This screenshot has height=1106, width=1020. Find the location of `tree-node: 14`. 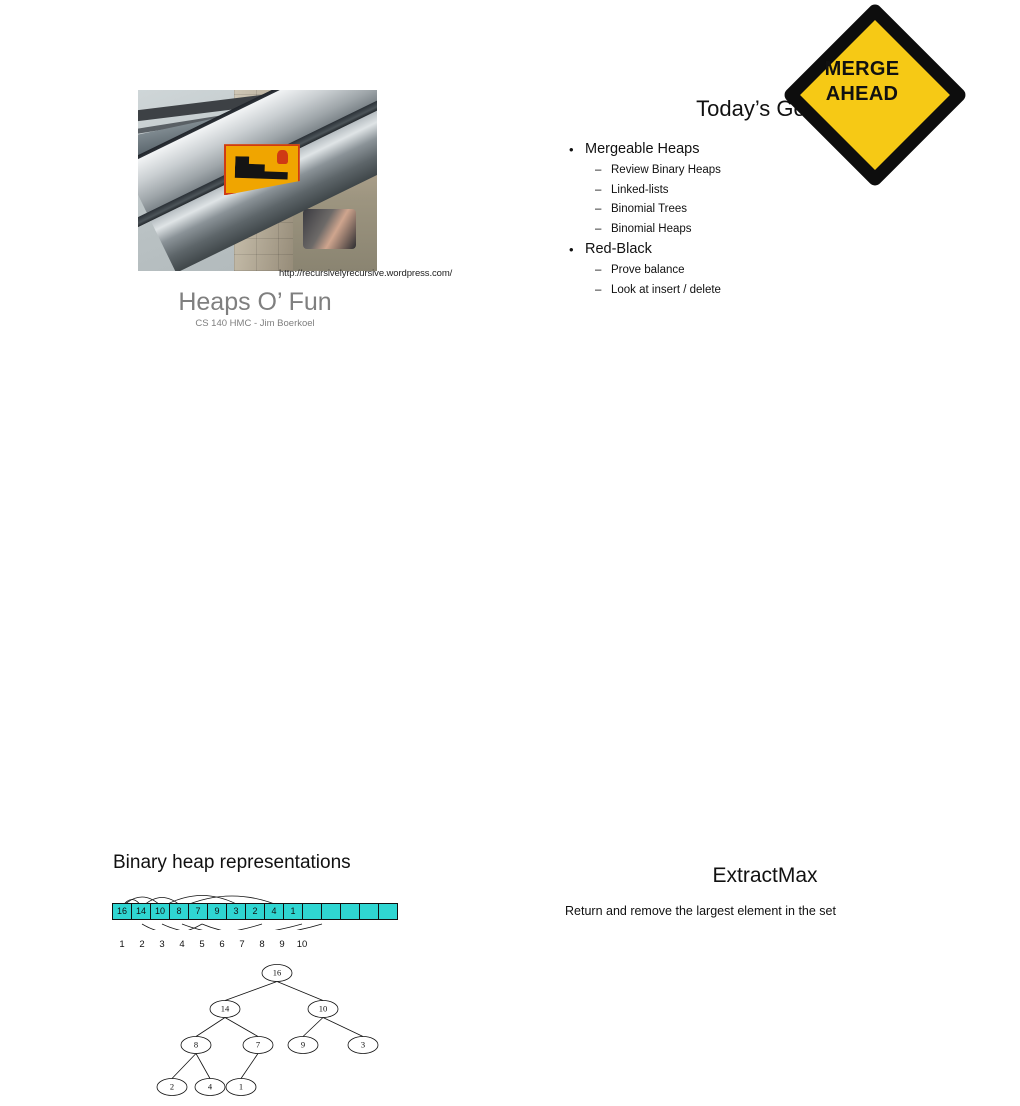

tree-node: 14 is located at coordinates (225, 1009).